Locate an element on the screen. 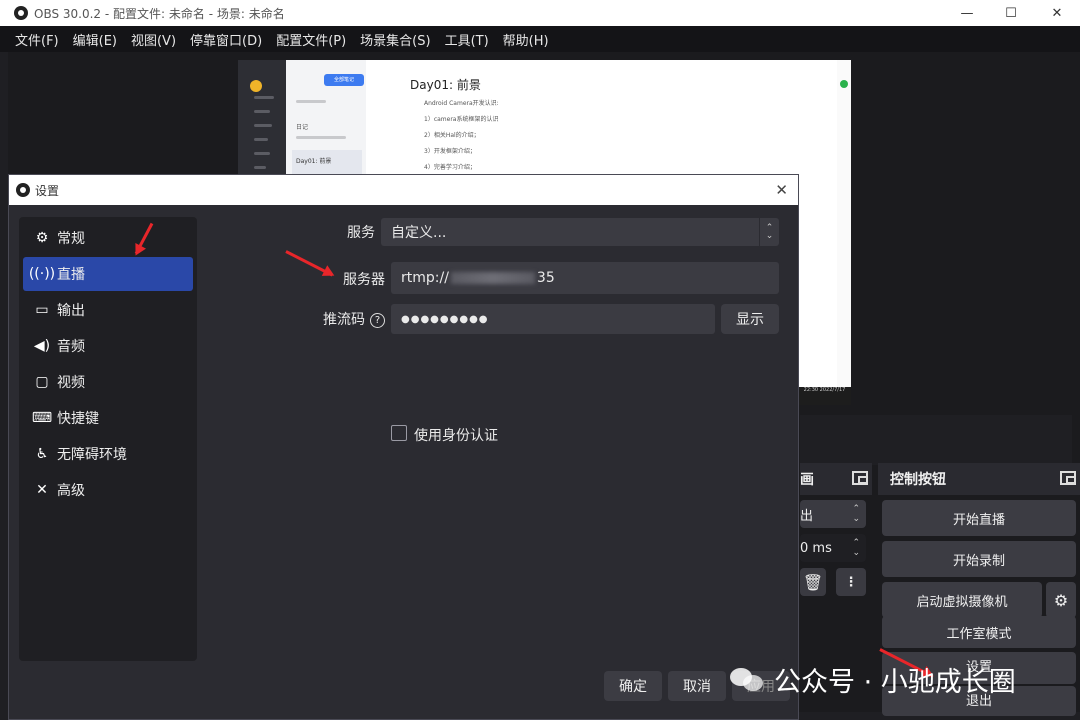 Image resolution: width=1080 pixels, height=720 pixels. stream-key-input: ●●●●●●●●● is located at coordinates (553, 319).